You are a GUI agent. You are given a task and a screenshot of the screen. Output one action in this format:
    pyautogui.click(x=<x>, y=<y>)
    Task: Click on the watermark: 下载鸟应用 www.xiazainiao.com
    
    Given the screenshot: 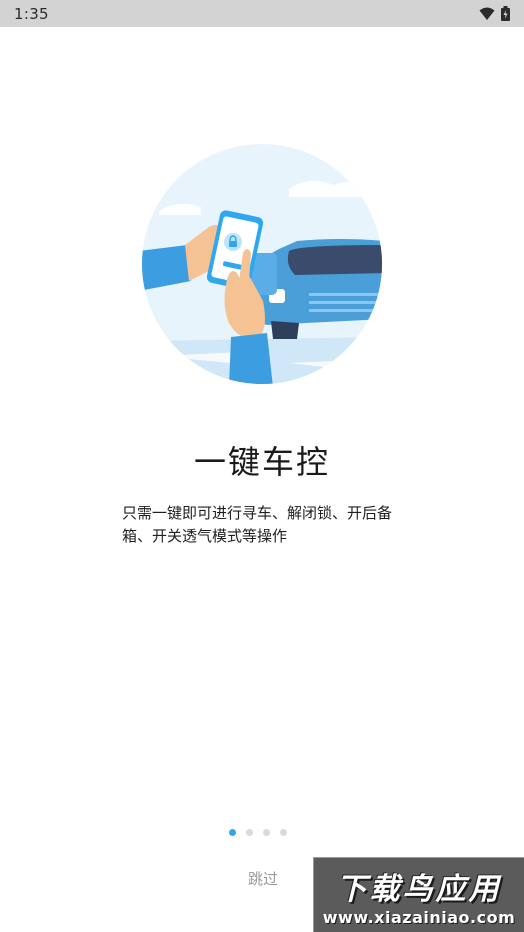 What is the action you would take?
    pyautogui.click(x=418, y=894)
    